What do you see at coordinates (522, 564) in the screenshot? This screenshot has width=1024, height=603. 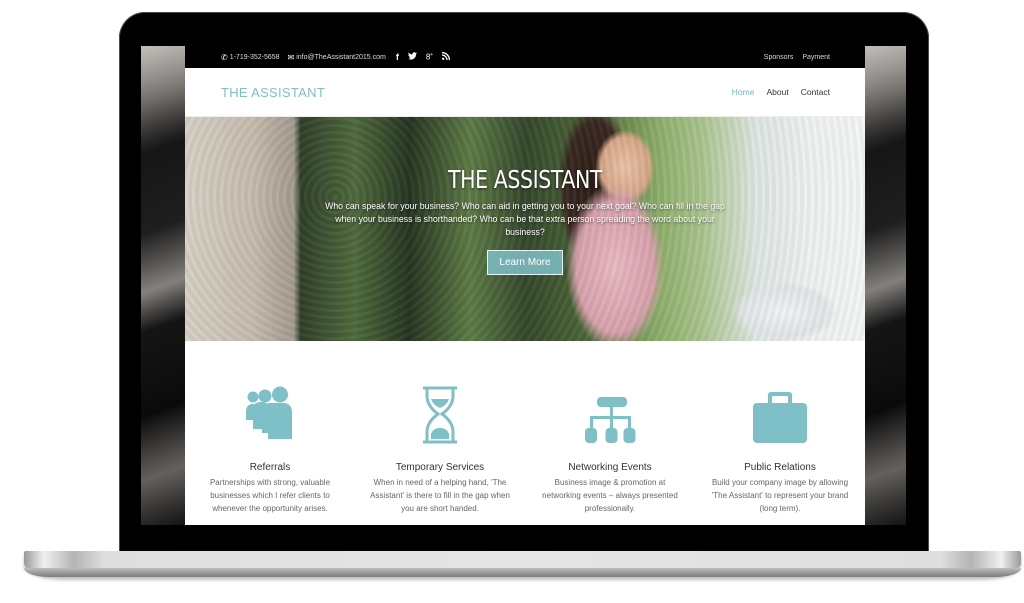 I see `laptop-base` at bounding box center [522, 564].